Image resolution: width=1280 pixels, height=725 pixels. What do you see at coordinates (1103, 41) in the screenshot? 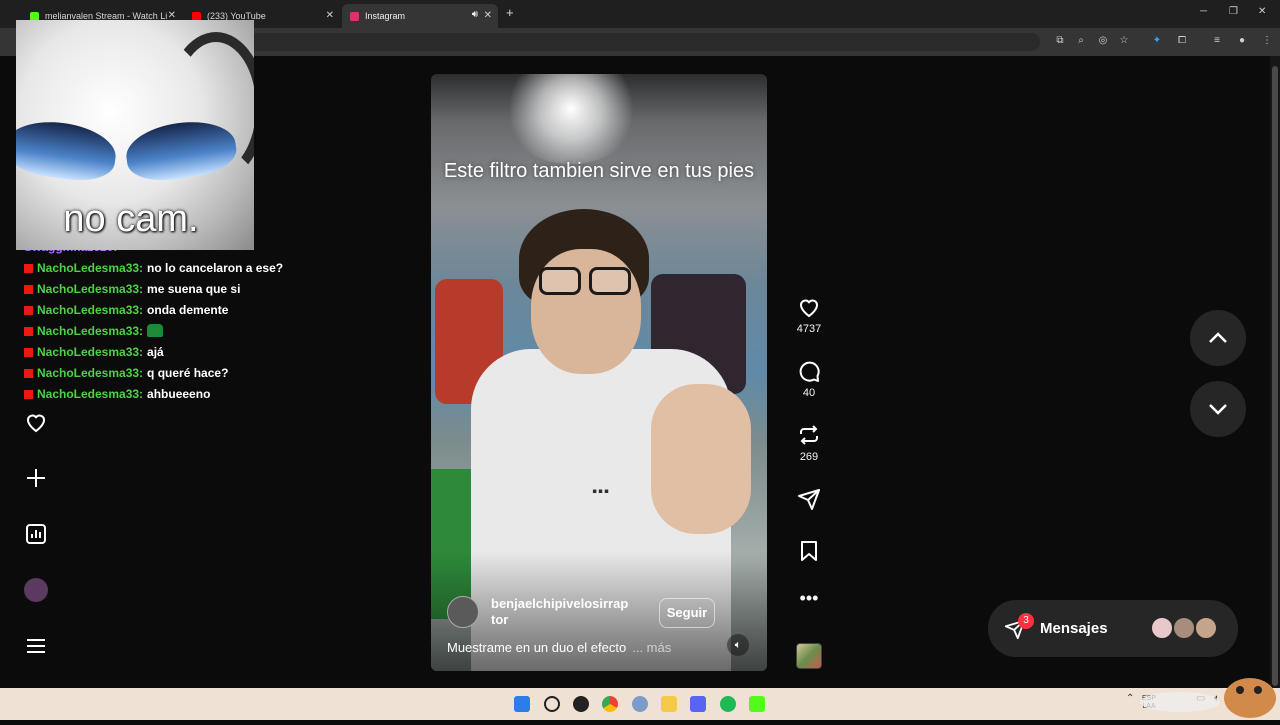
I see `eye-off-icon: ◎` at bounding box center [1103, 41].